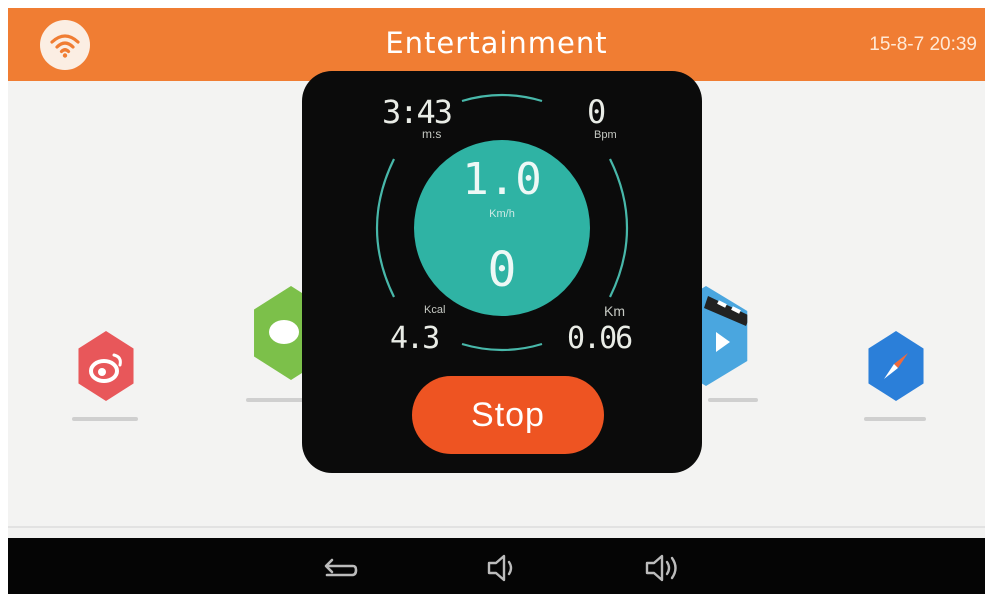 Image resolution: width=985 pixels, height=594 pixels. I want to click on app-compass, so click(898, 376).